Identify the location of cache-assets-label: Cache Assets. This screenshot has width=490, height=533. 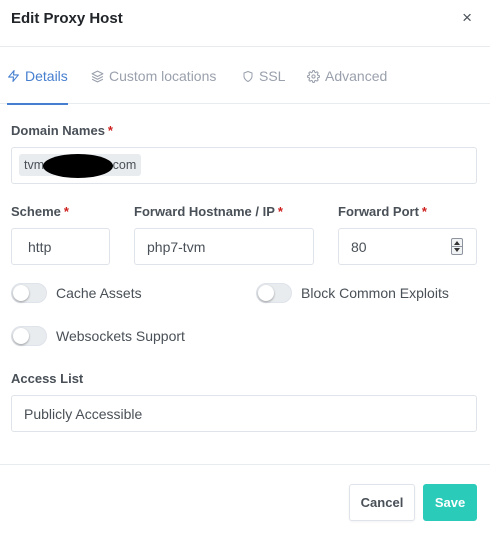
(99, 293).